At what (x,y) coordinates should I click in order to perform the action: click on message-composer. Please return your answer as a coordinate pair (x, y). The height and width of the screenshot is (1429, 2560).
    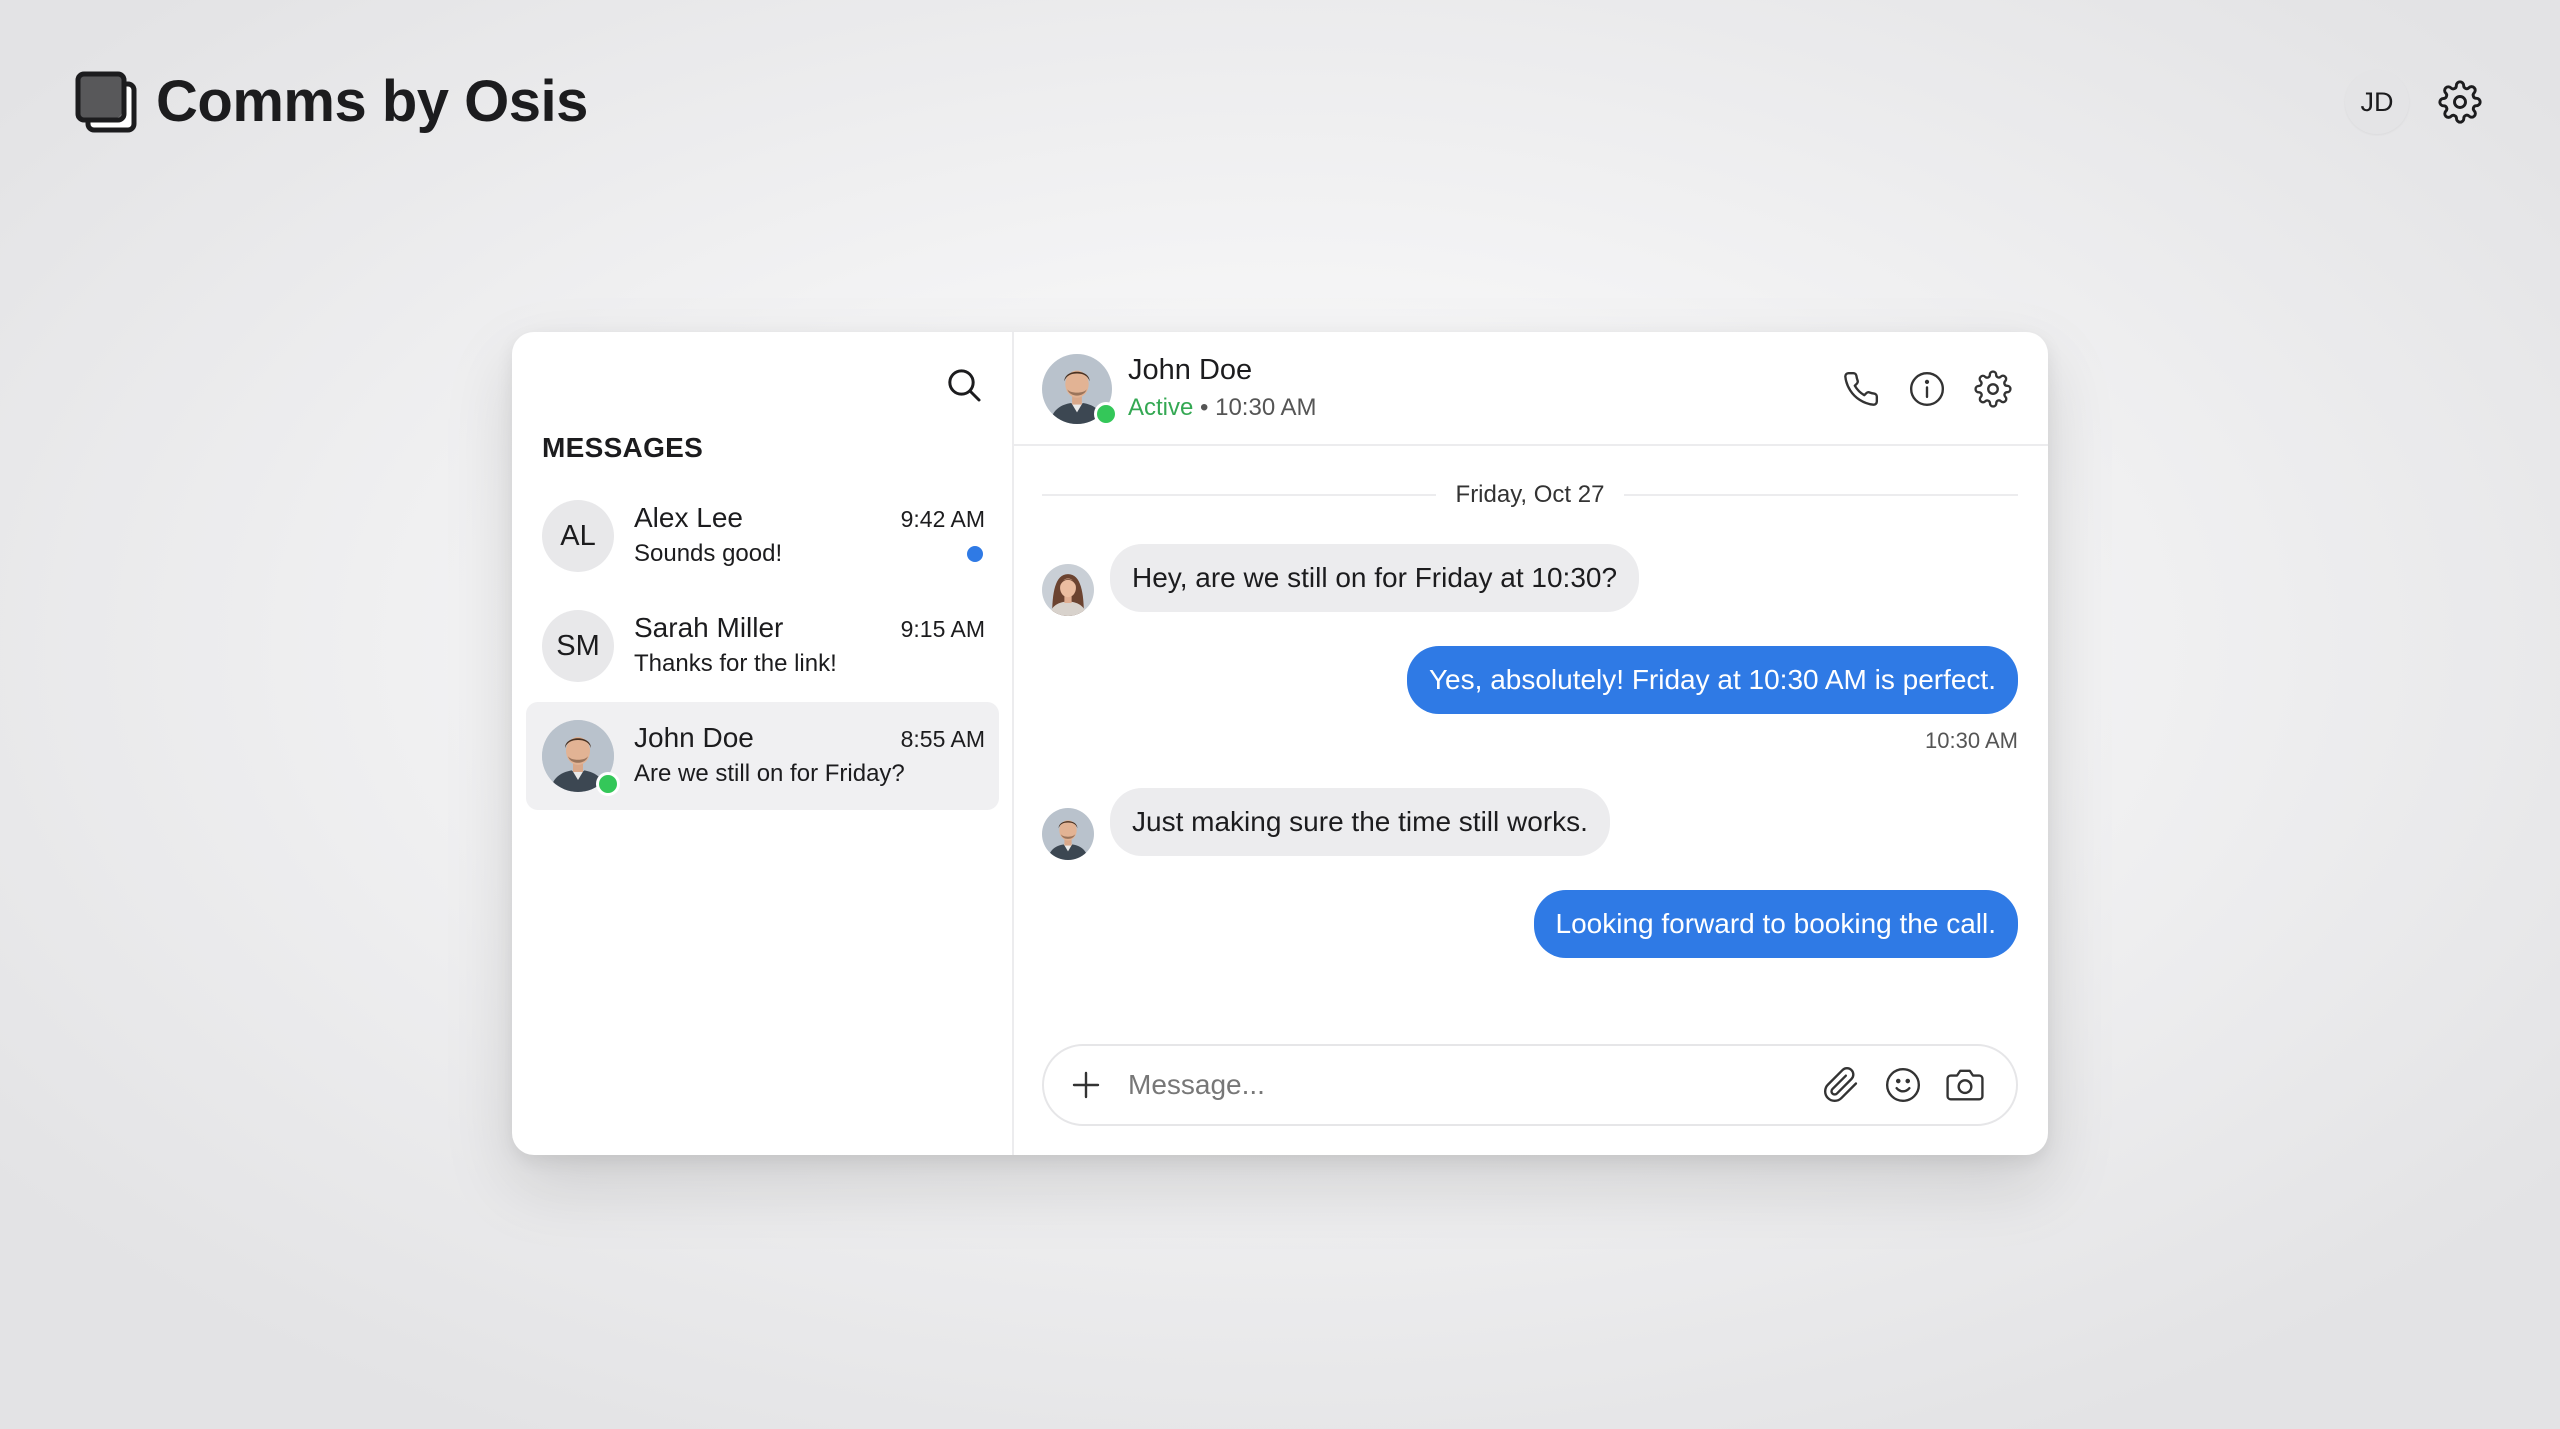
    Looking at the image, I should click on (1530, 1085).